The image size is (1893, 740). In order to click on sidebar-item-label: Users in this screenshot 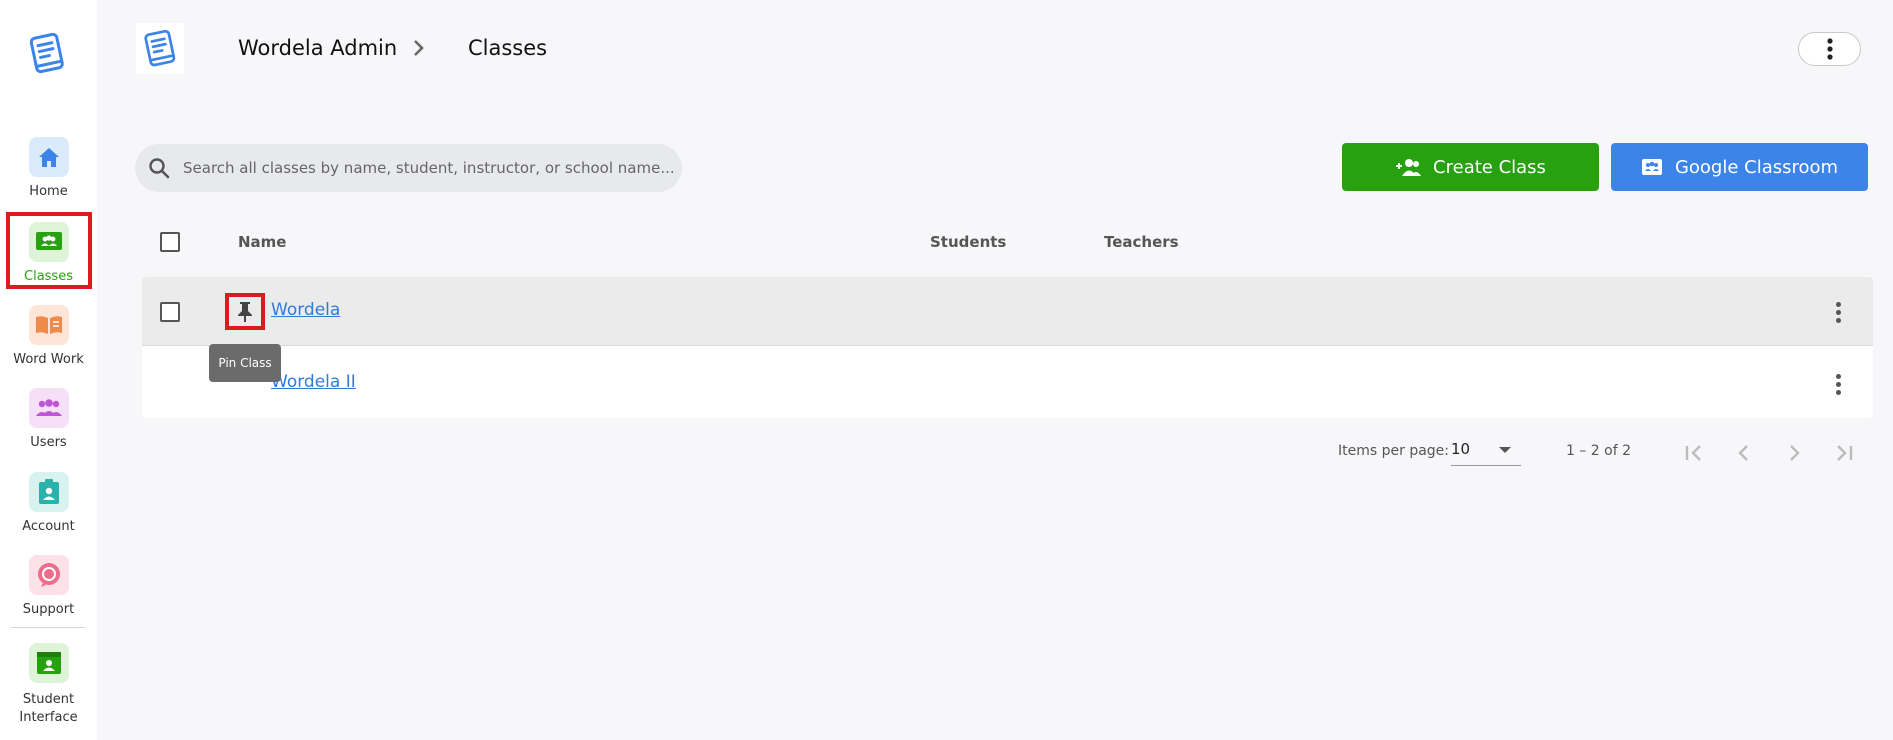, I will do `click(48, 442)`.